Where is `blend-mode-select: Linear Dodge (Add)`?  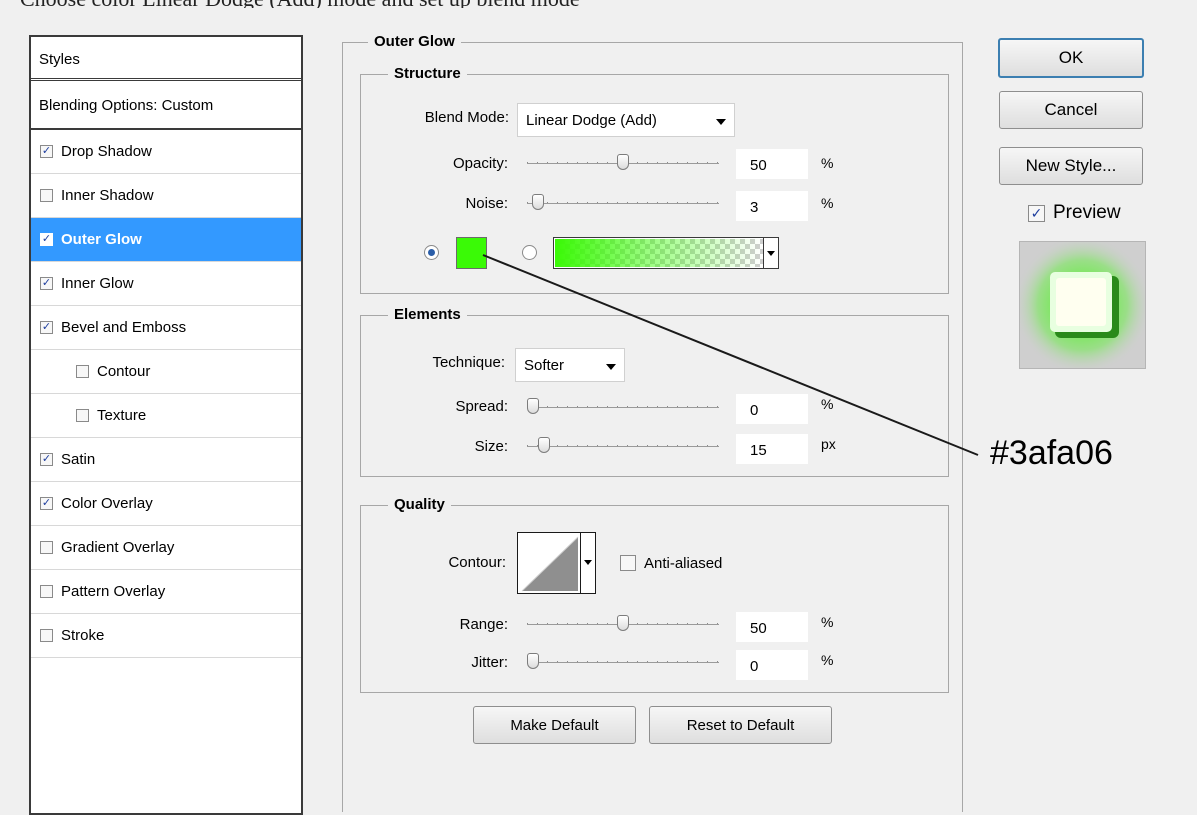 blend-mode-select: Linear Dodge (Add) is located at coordinates (626, 120).